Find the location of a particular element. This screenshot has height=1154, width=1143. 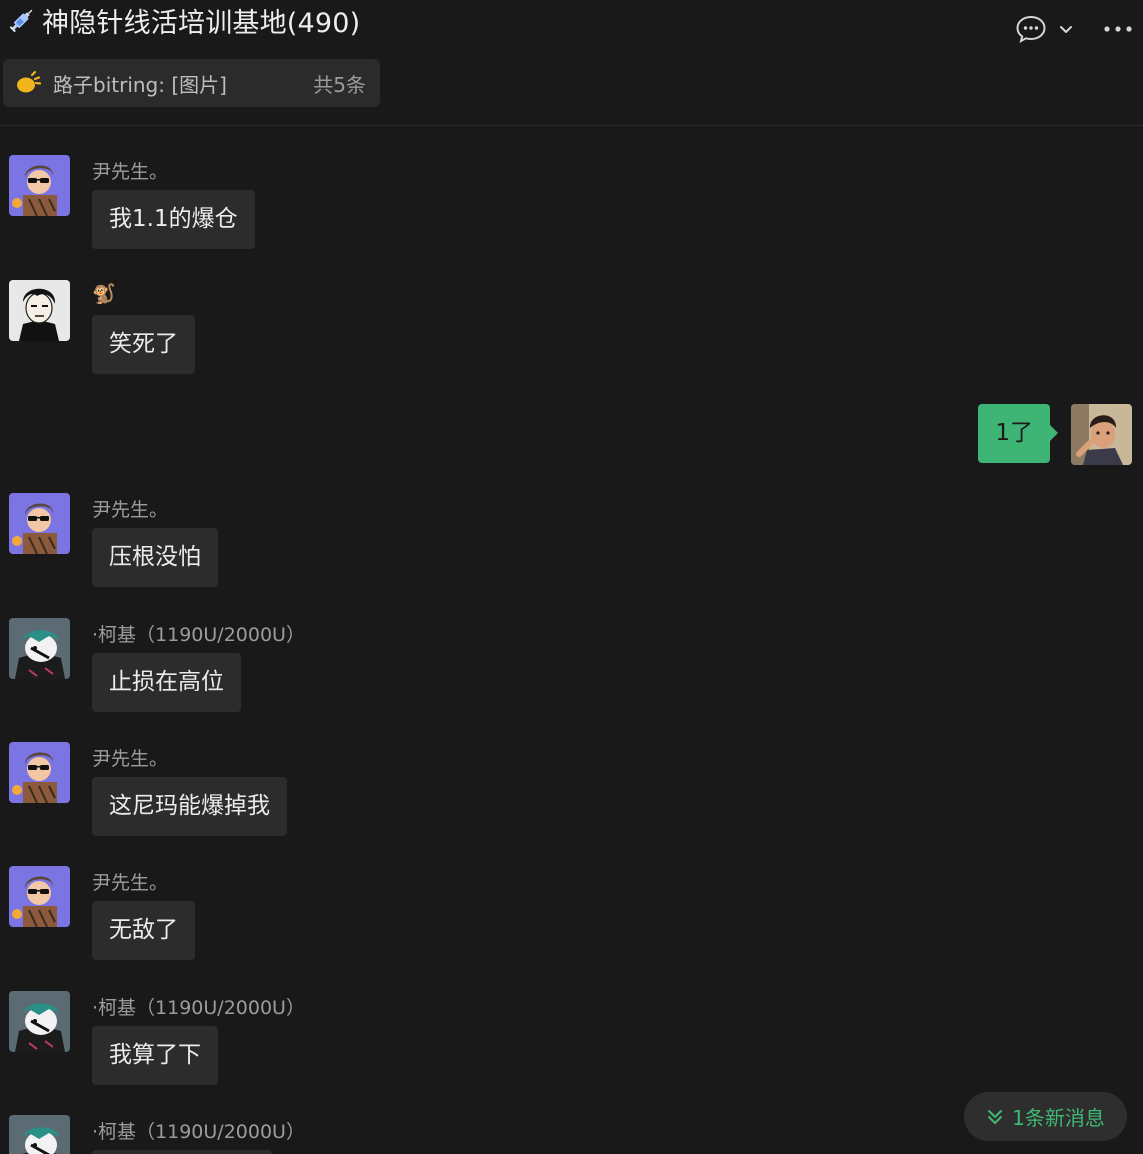

message-item: 尹先生。 无敌了 is located at coordinates (571, 915).